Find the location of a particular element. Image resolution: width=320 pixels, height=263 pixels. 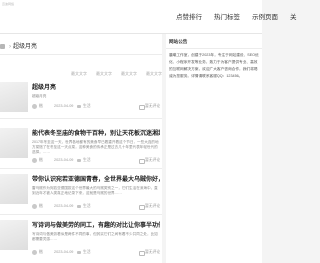

top-header: 迈迪网络 点赞排行 热门标签 示例页面 关 is located at coordinates (148, 17).